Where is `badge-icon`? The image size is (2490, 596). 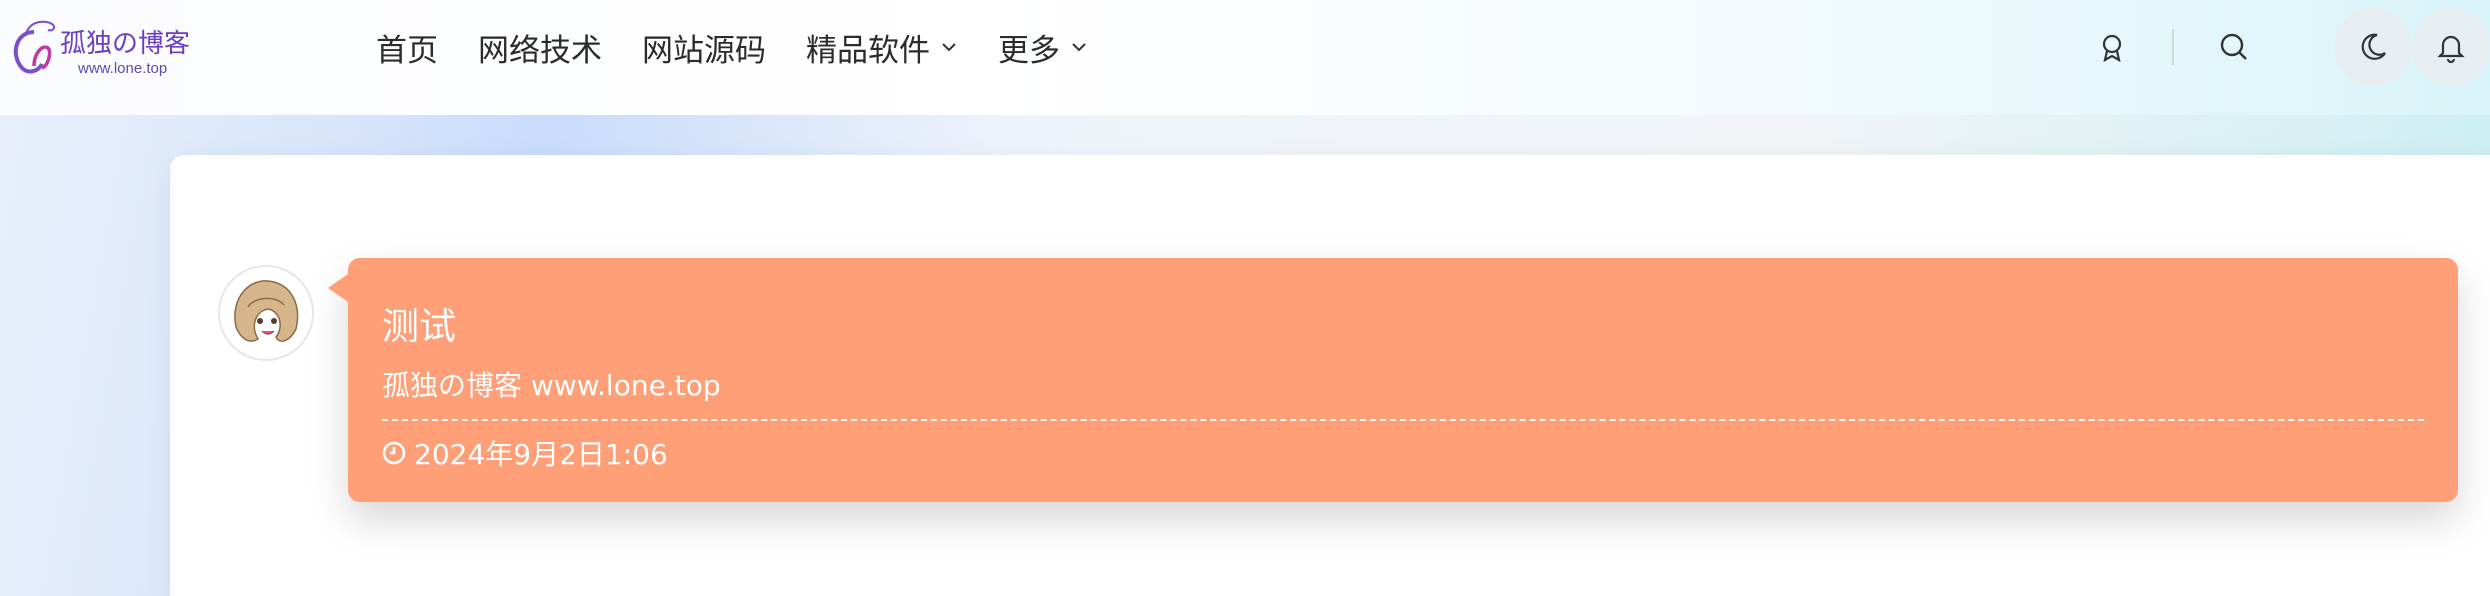 badge-icon is located at coordinates (2112, 48).